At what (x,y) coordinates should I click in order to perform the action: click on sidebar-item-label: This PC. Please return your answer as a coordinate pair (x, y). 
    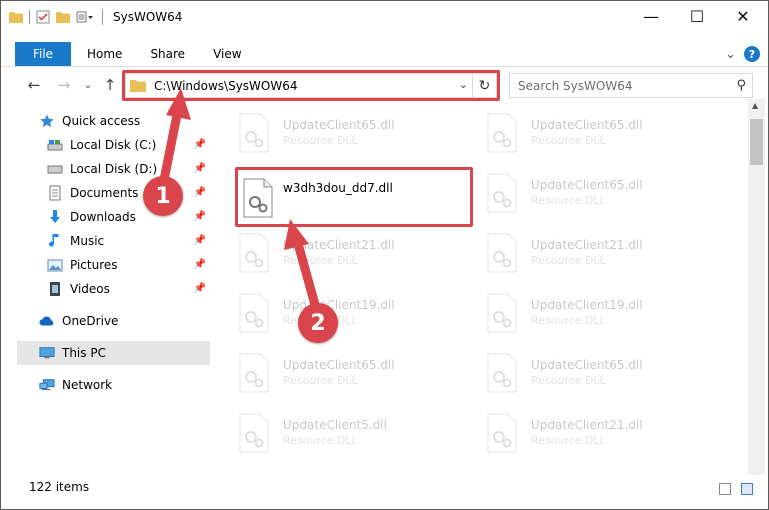
    Looking at the image, I should click on (84, 353).